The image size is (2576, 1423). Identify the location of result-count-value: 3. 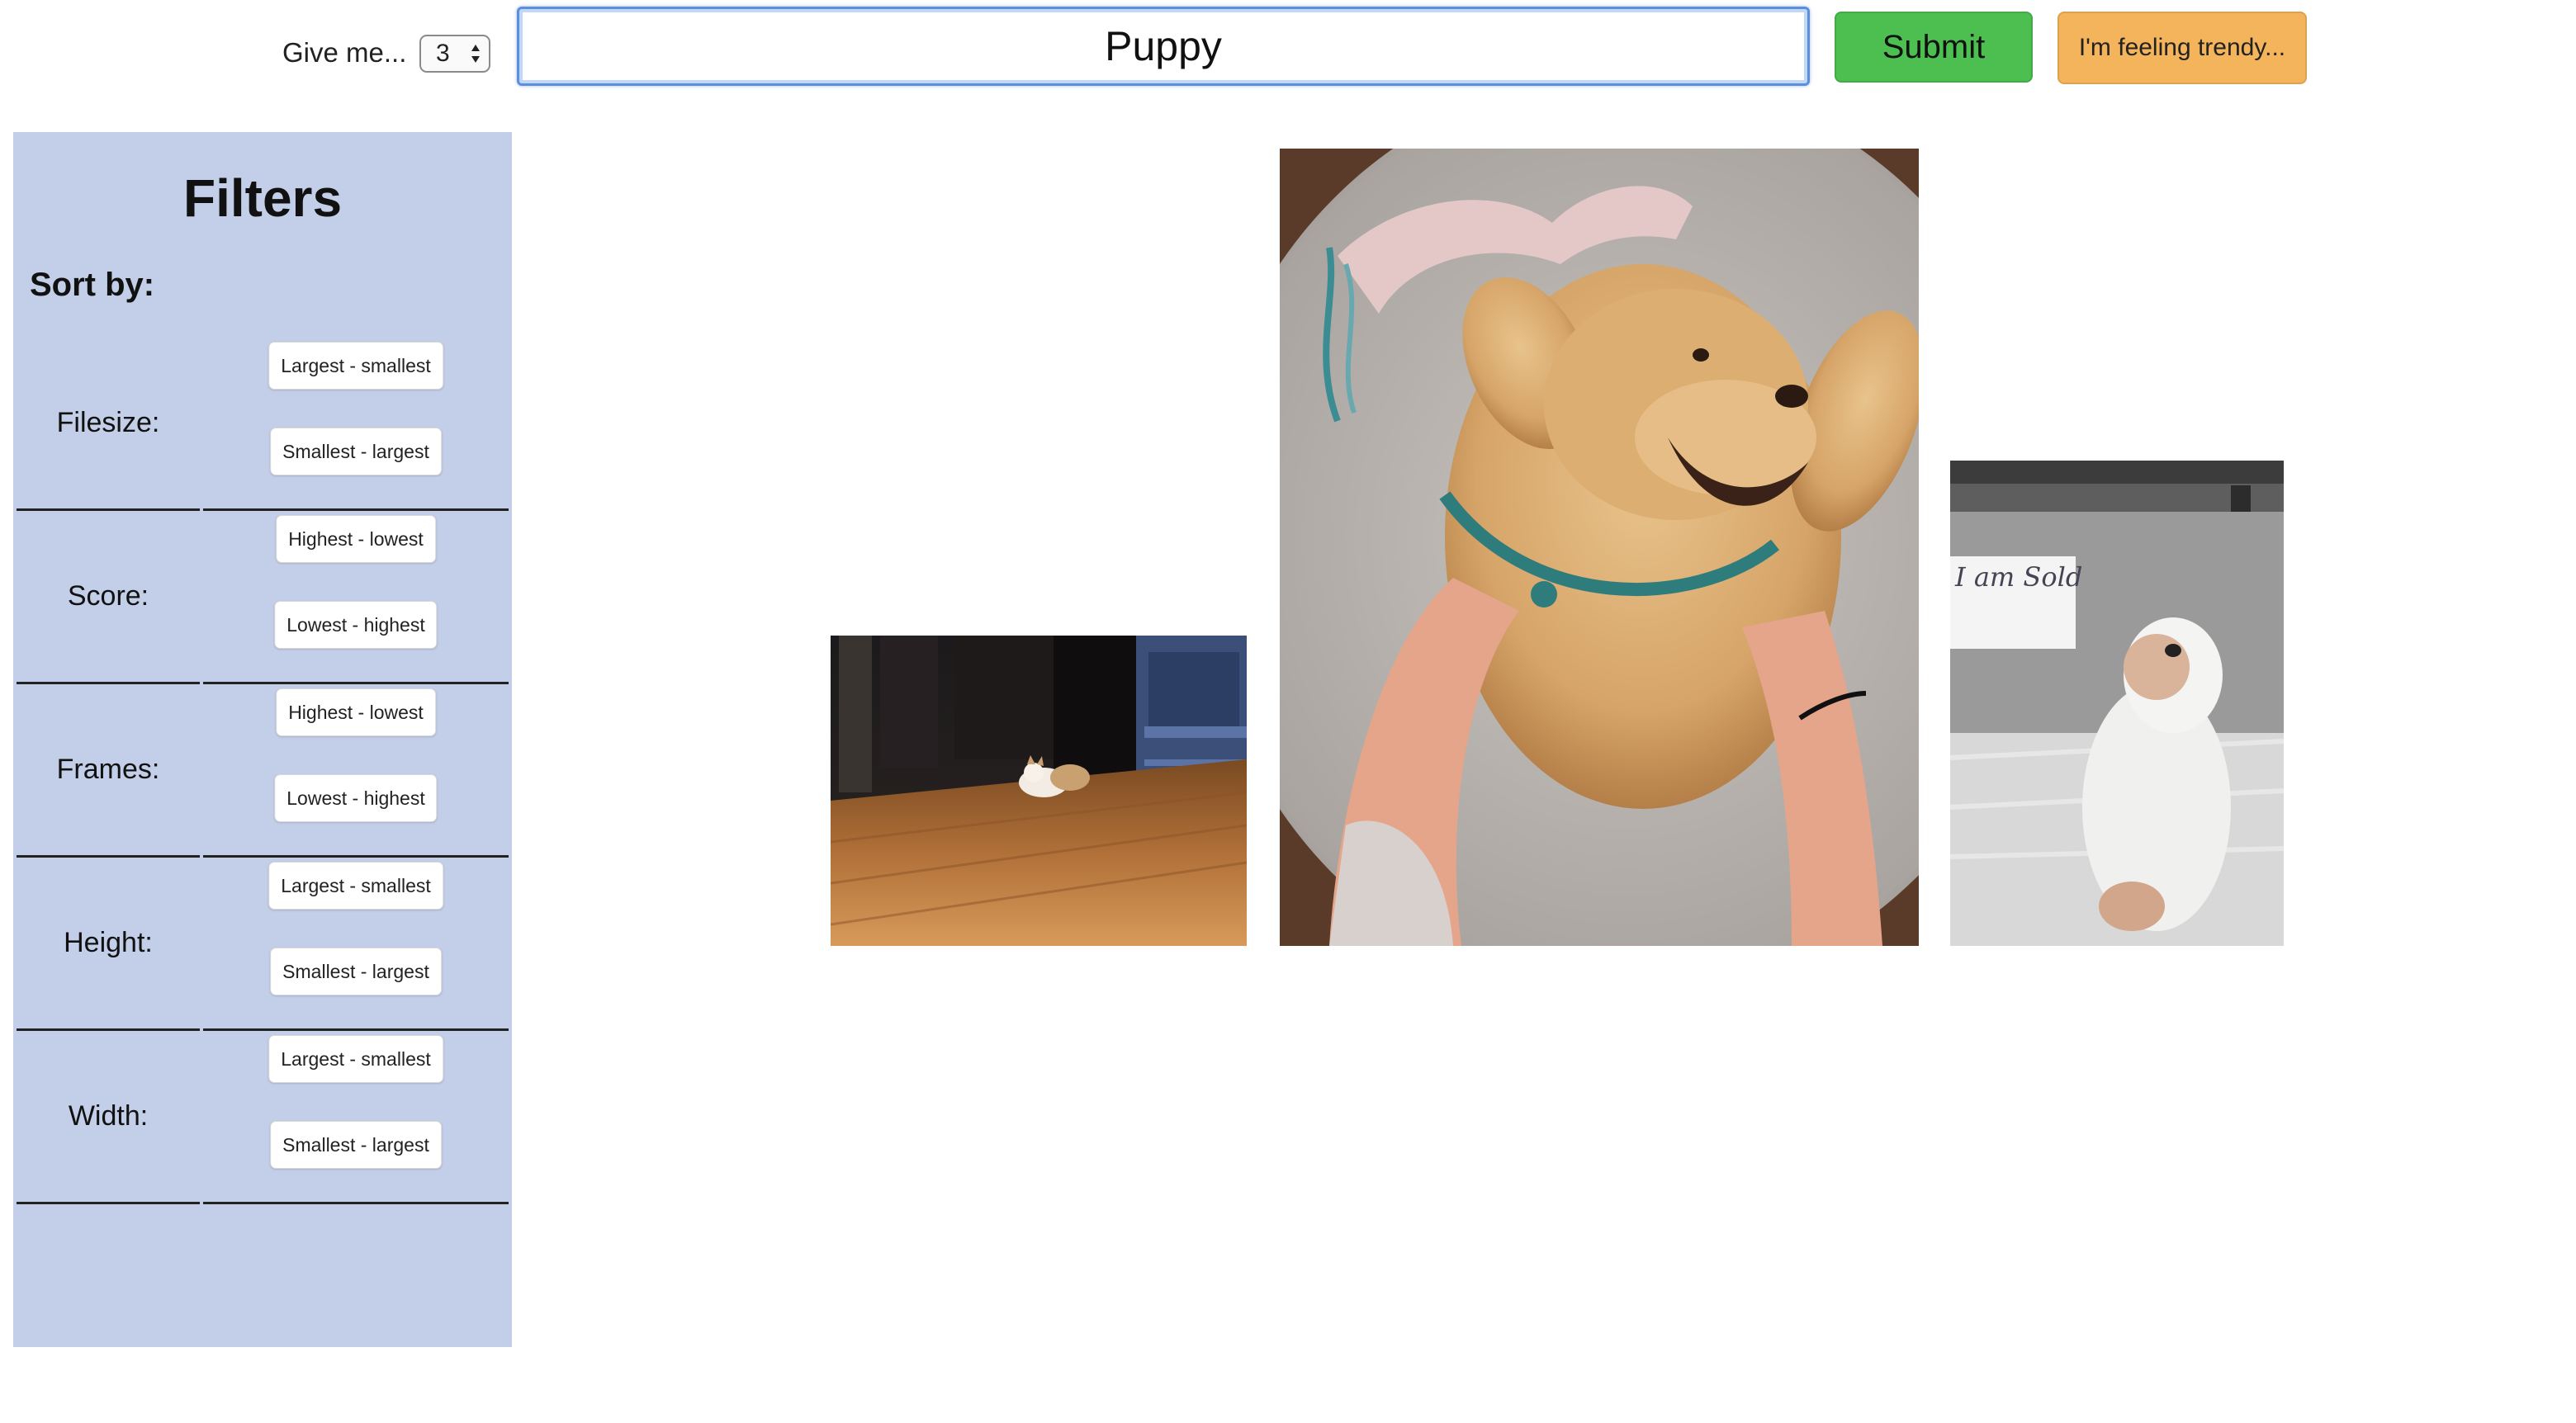
(443, 53).